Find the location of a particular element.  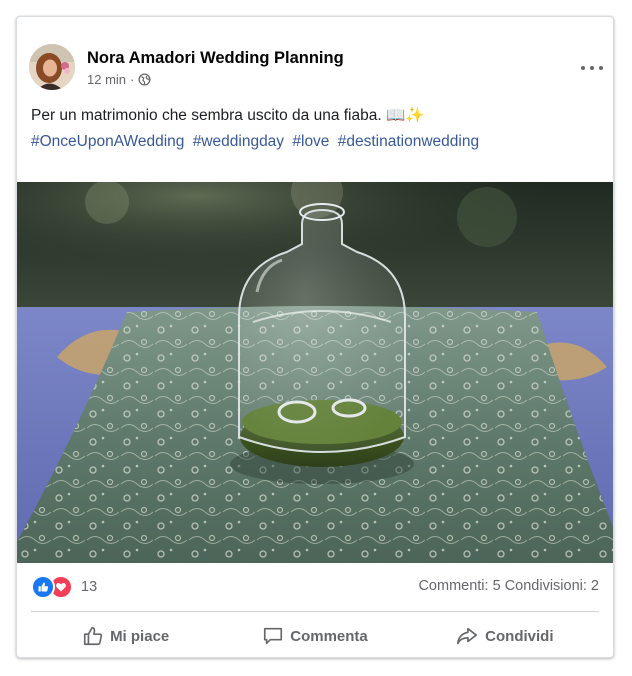

post-time: 12 min is located at coordinates (106, 79).